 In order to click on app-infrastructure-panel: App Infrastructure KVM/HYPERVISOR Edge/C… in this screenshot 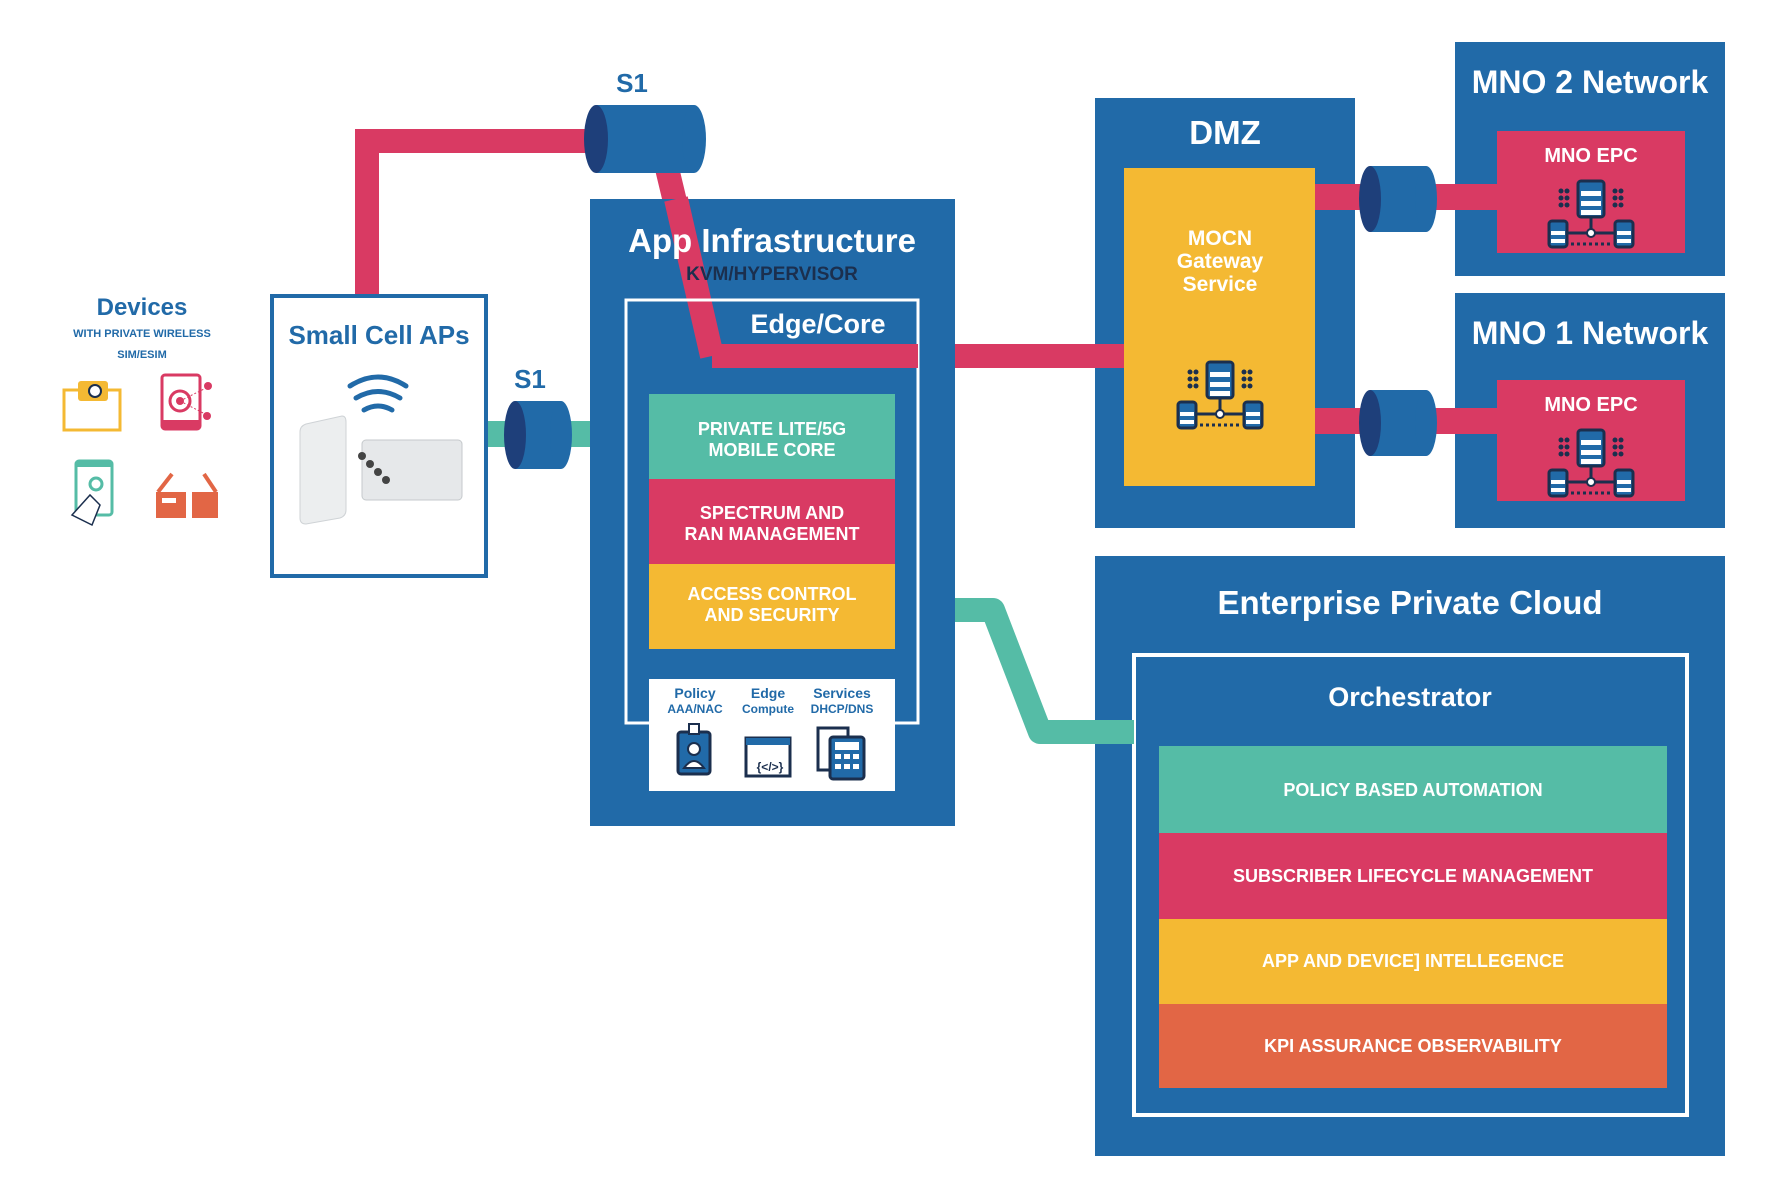, I will do `click(772, 511)`.